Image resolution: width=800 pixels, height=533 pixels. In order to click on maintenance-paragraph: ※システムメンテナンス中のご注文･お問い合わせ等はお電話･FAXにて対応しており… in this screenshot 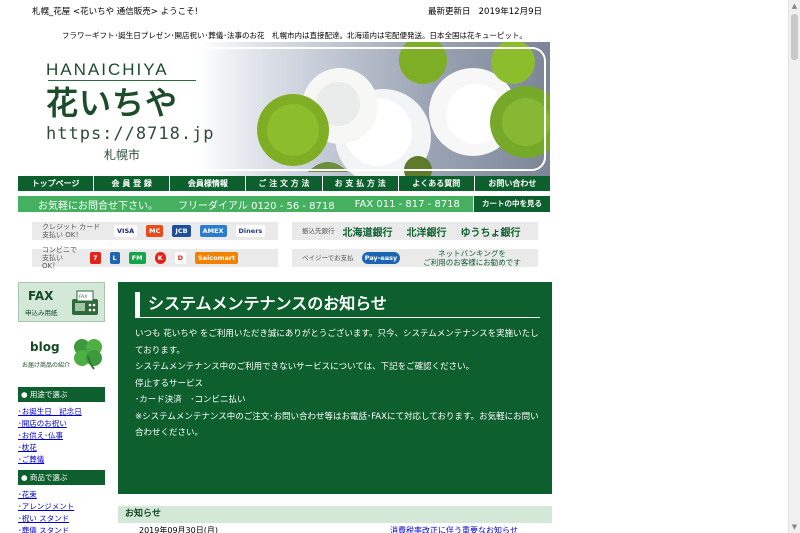, I will do `click(337, 425)`.